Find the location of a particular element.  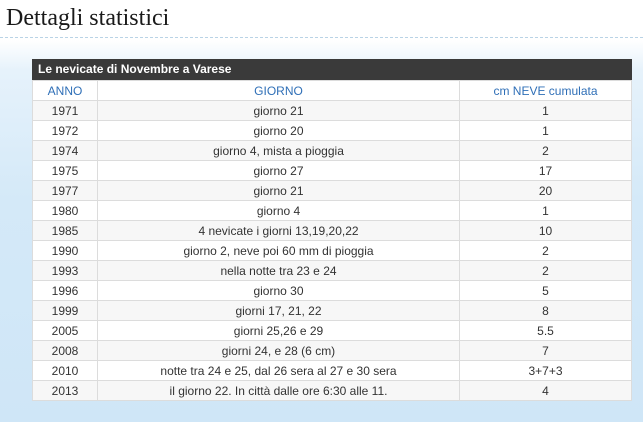

cell-anno: 1971 is located at coordinates (65, 110).